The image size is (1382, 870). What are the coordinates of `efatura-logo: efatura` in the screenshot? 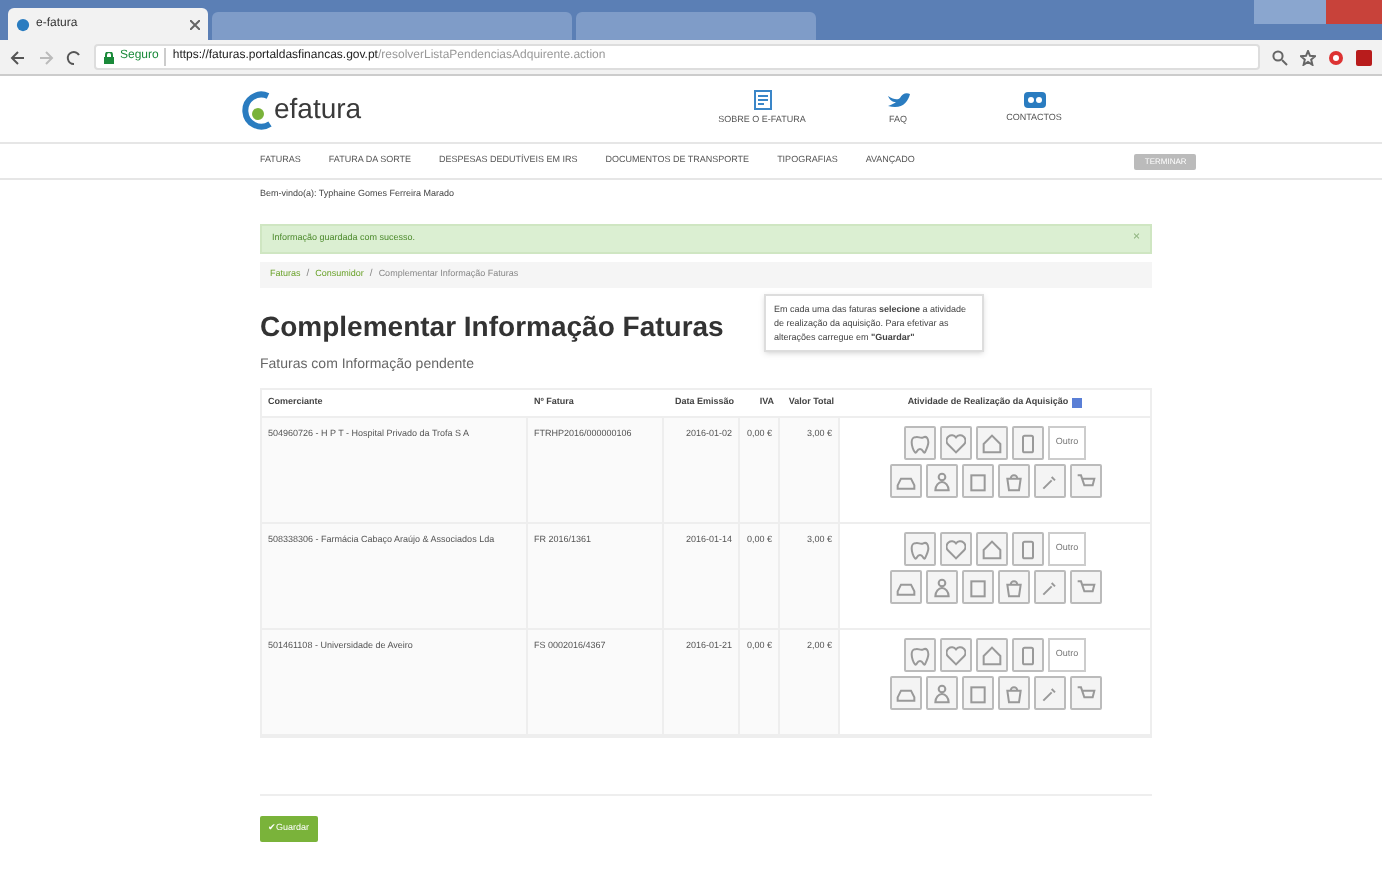 It's located at (301, 109).